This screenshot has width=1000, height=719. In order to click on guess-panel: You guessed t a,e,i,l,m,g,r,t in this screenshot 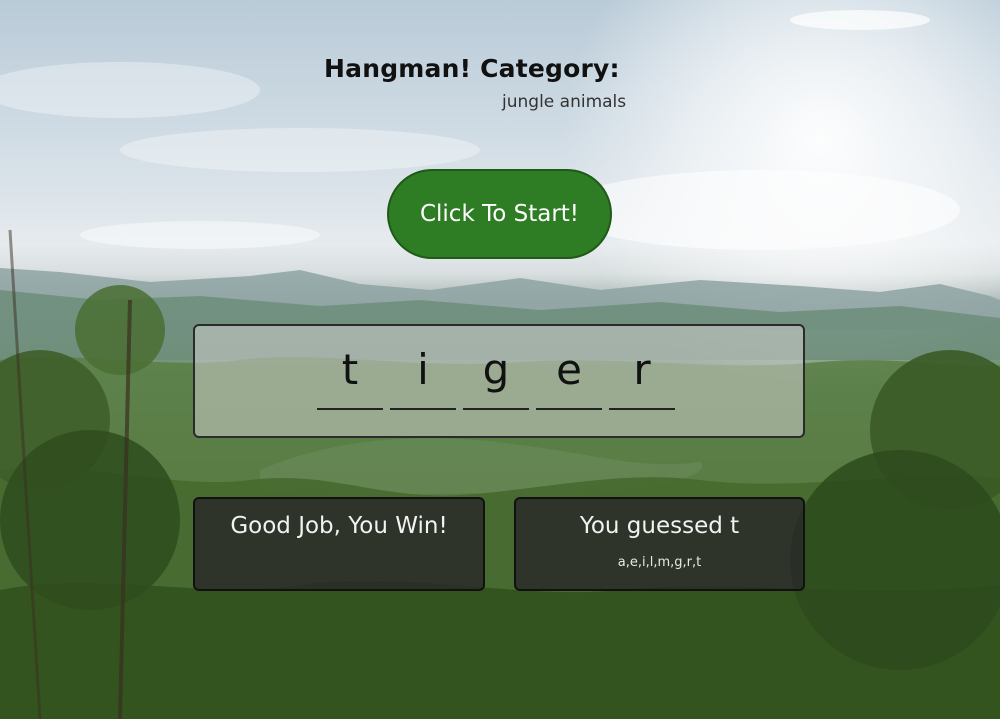, I will do `click(659, 544)`.